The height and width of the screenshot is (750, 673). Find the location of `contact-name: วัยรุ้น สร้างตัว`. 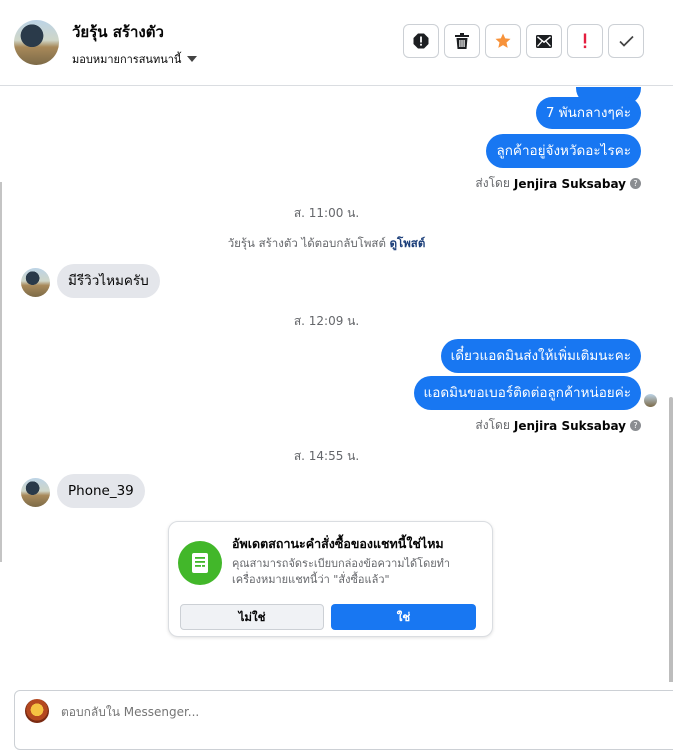

contact-name: วัยรุ้น สร้างตัว is located at coordinates (118, 32).